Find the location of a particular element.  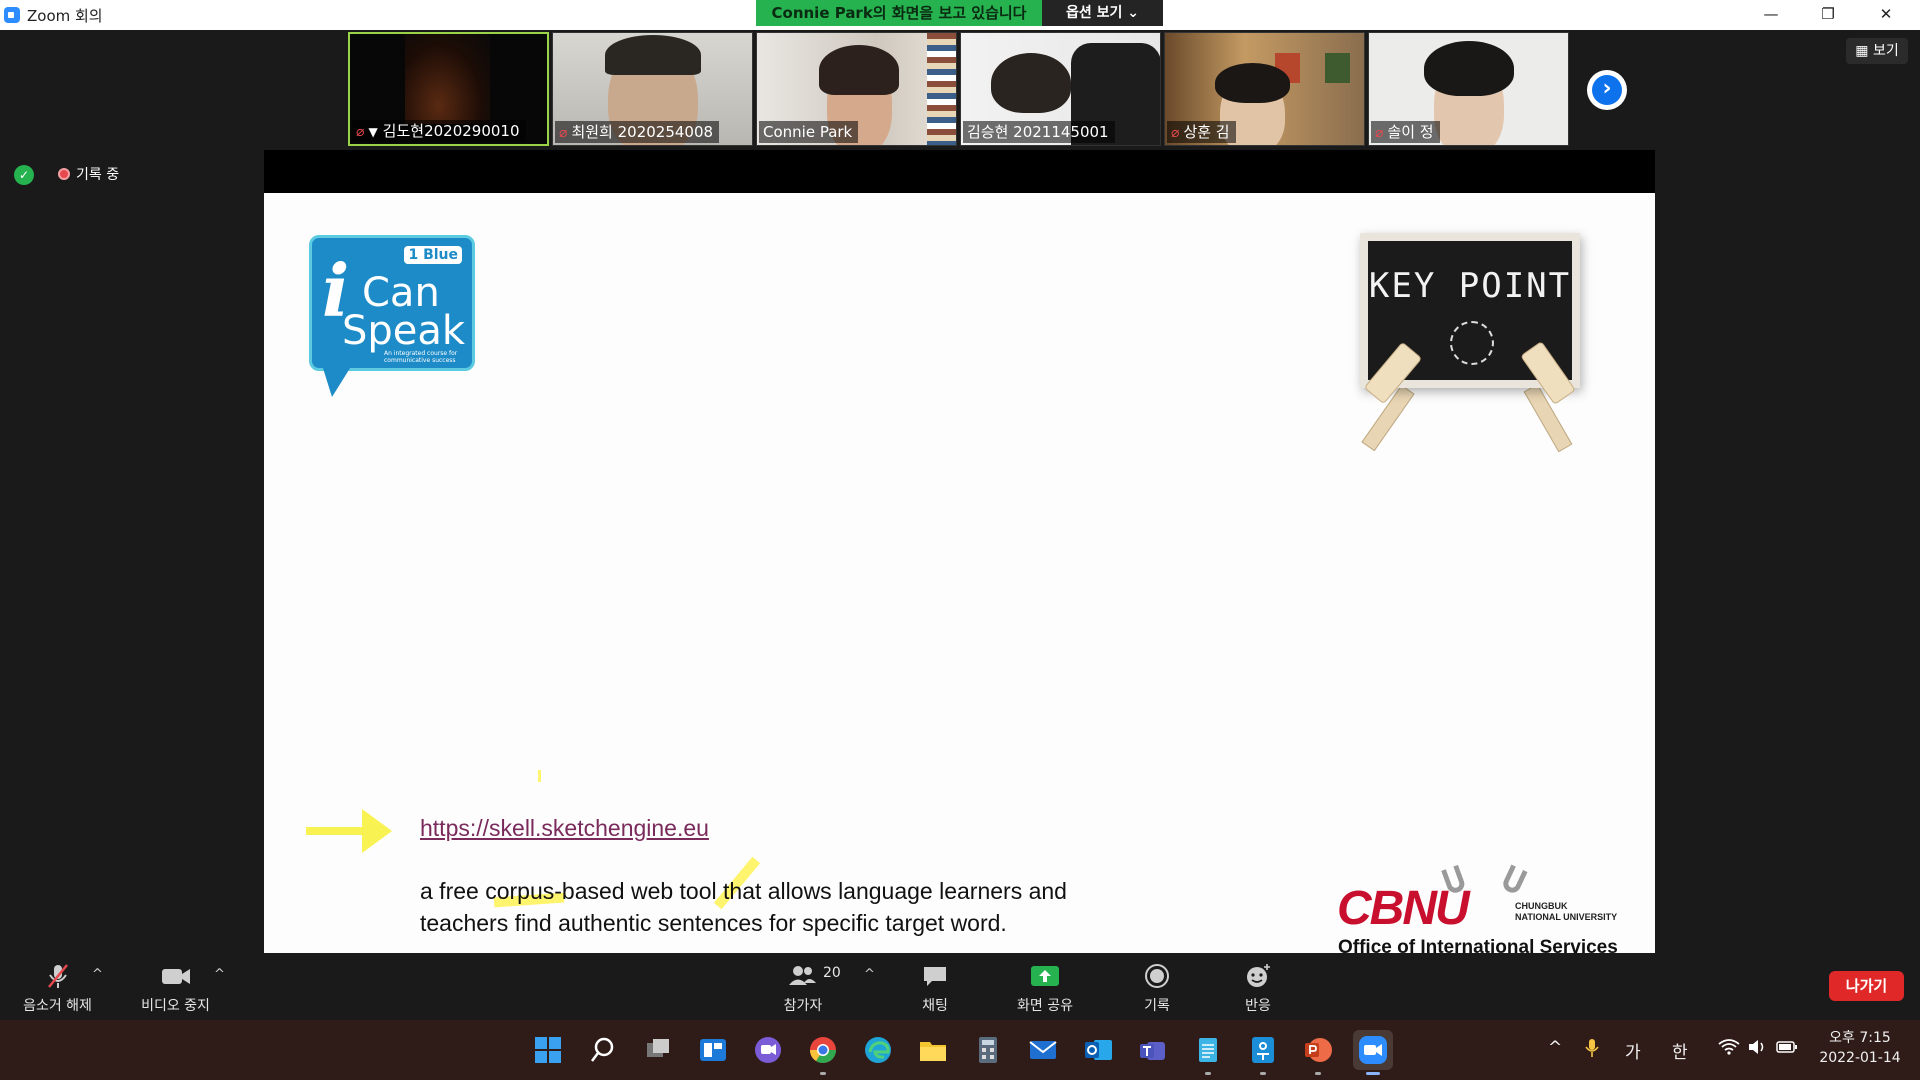

pin-icon: ▼ is located at coordinates (373, 132).